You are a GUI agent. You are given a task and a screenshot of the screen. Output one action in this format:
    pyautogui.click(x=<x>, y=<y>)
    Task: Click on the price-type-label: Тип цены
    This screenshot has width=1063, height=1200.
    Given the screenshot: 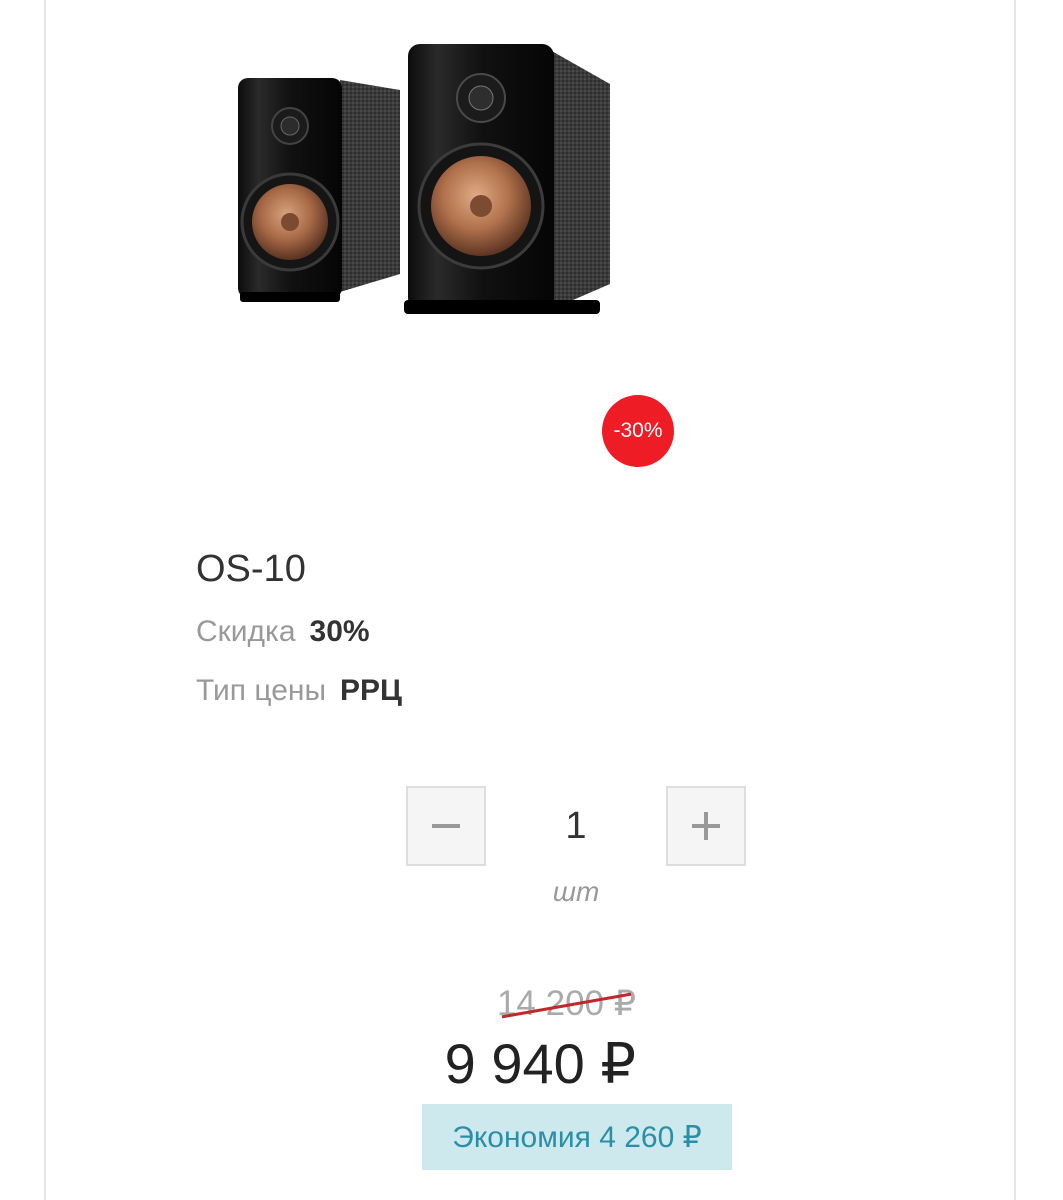 What is the action you would take?
    pyautogui.click(x=261, y=690)
    